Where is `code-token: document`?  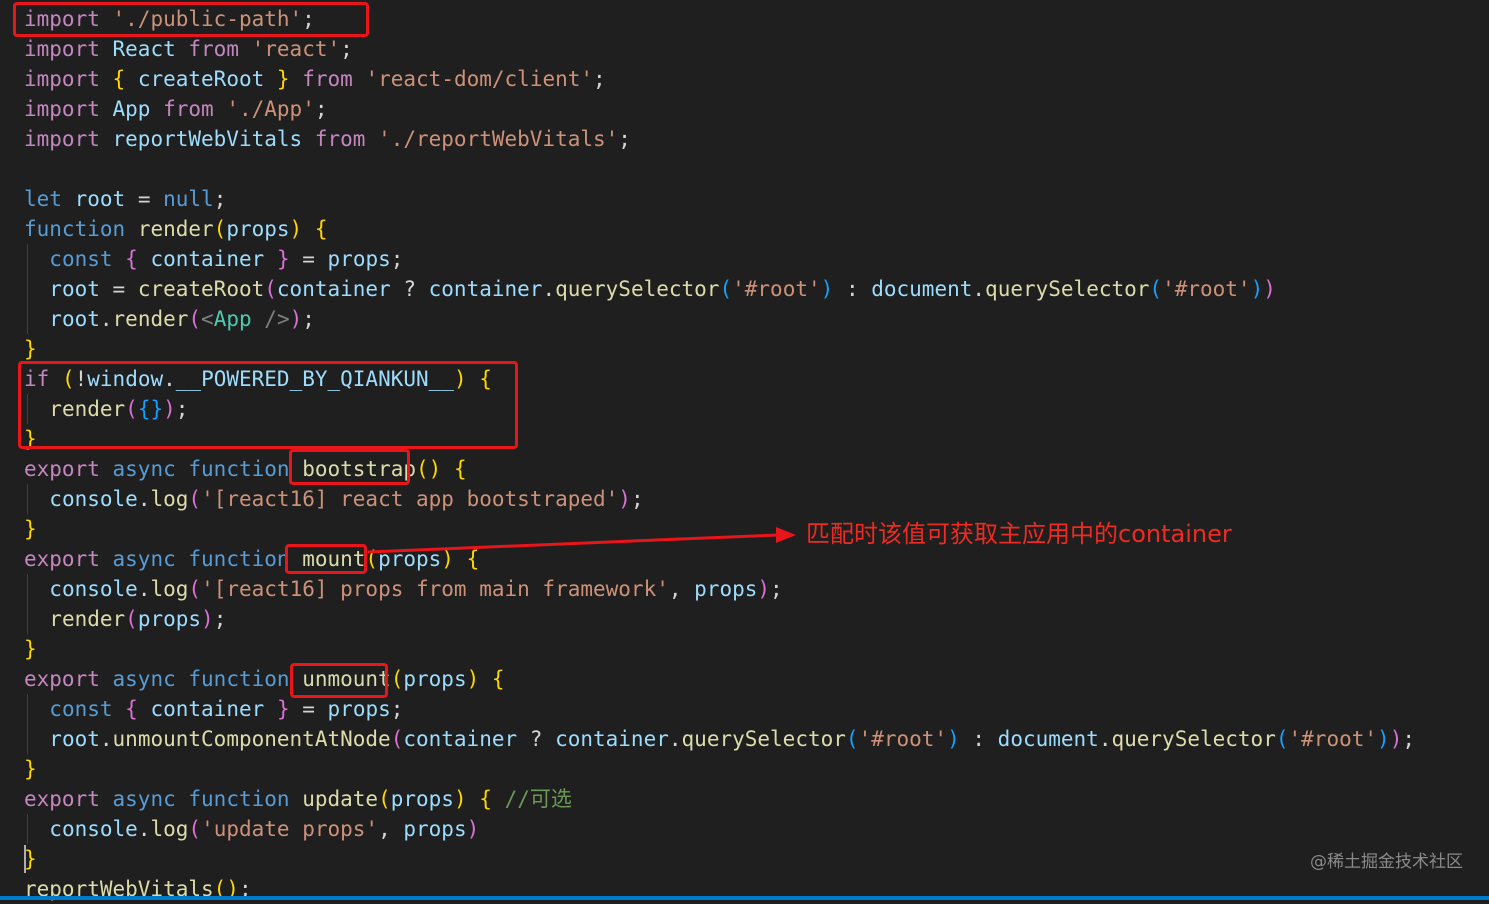
code-token: document is located at coordinates (922, 289).